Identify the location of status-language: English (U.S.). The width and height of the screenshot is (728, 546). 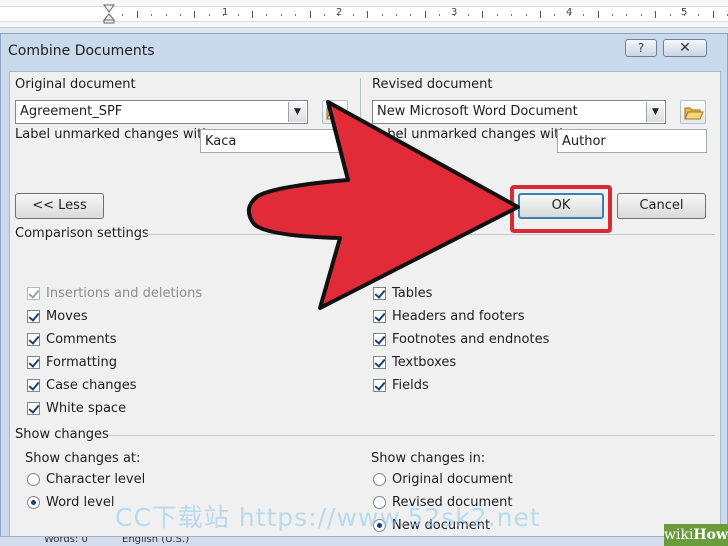
(156, 540).